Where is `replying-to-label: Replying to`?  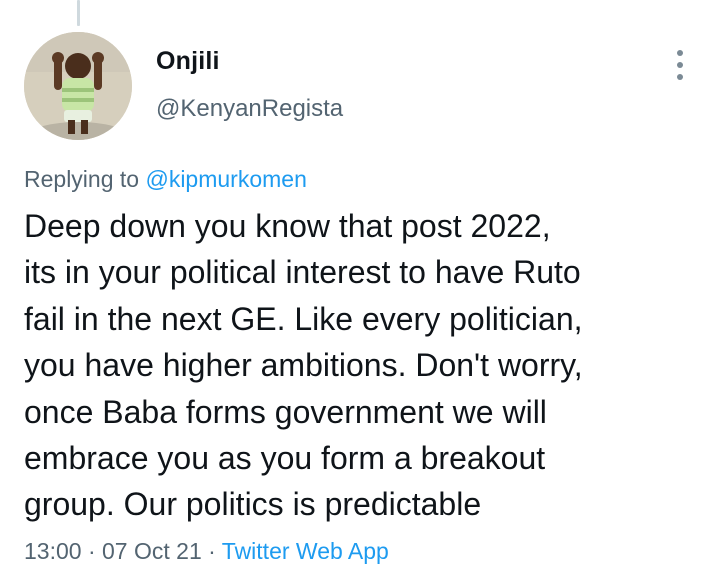 replying-to-label: Replying to is located at coordinates (82, 179).